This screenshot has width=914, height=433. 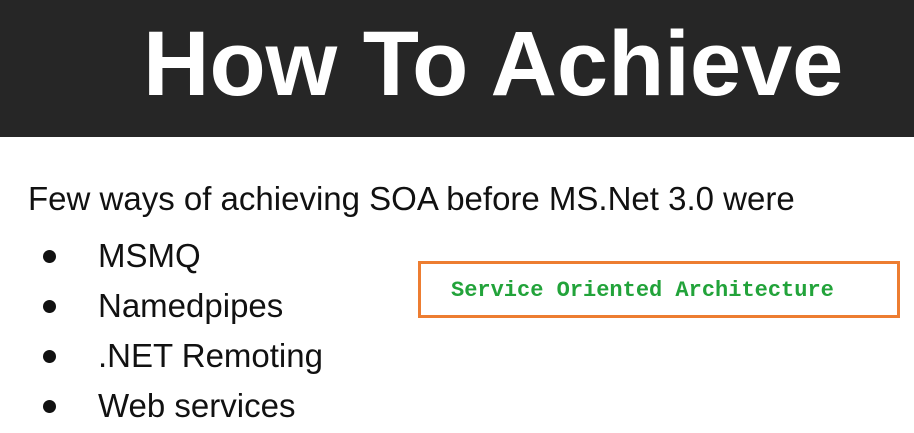 What do you see at coordinates (191, 305) in the screenshot?
I see `bullet-label: Namedpipes` at bounding box center [191, 305].